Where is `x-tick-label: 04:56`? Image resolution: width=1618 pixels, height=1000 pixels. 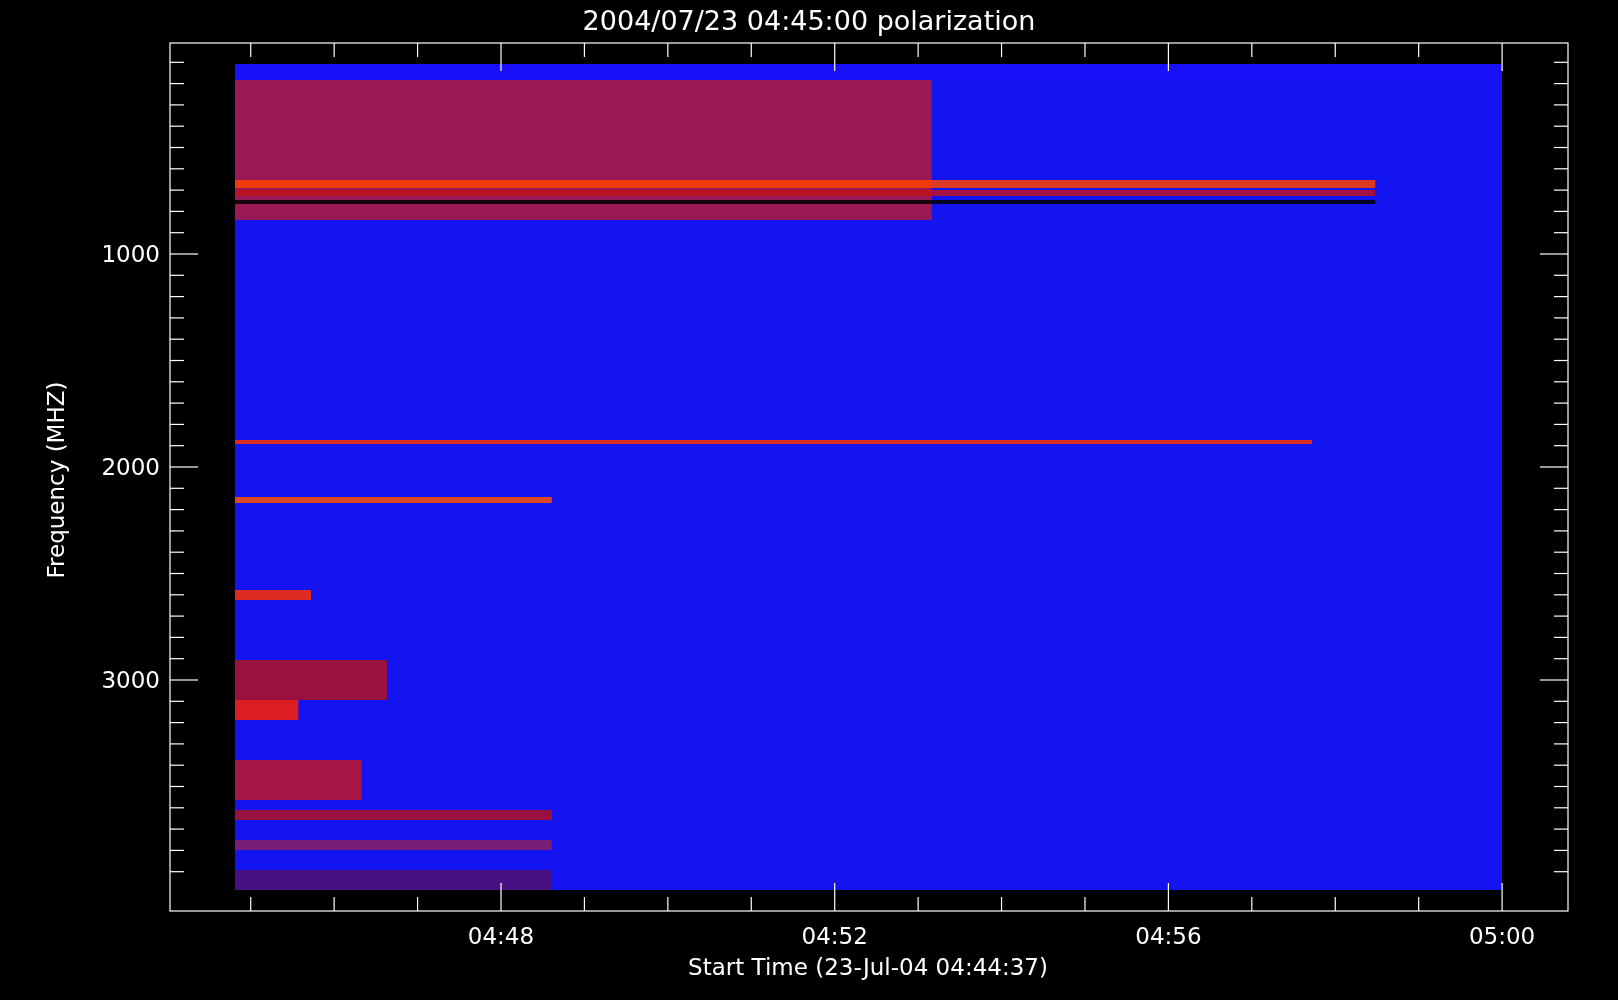
x-tick-label: 04:56 is located at coordinates (1168, 936).